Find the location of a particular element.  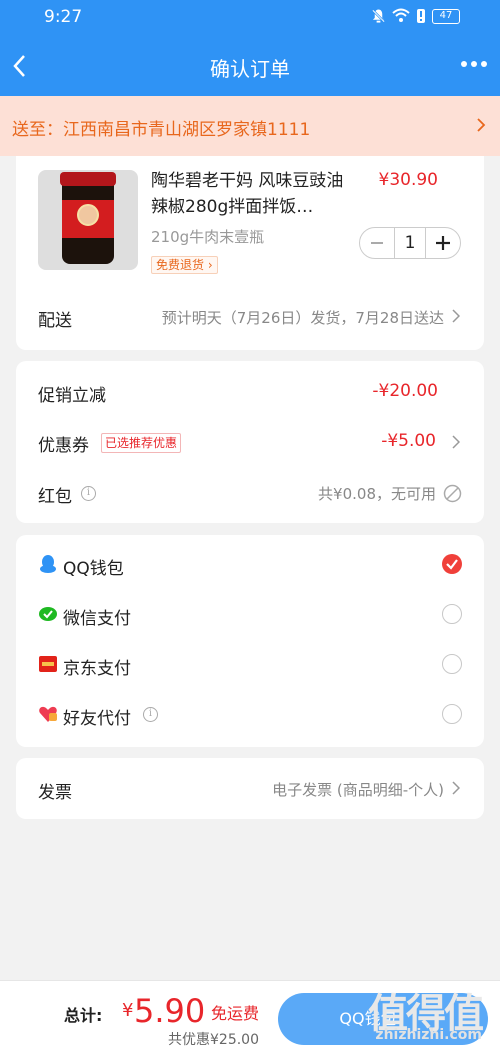

invoice-label: 发票 is located at coordinates (55, 793).